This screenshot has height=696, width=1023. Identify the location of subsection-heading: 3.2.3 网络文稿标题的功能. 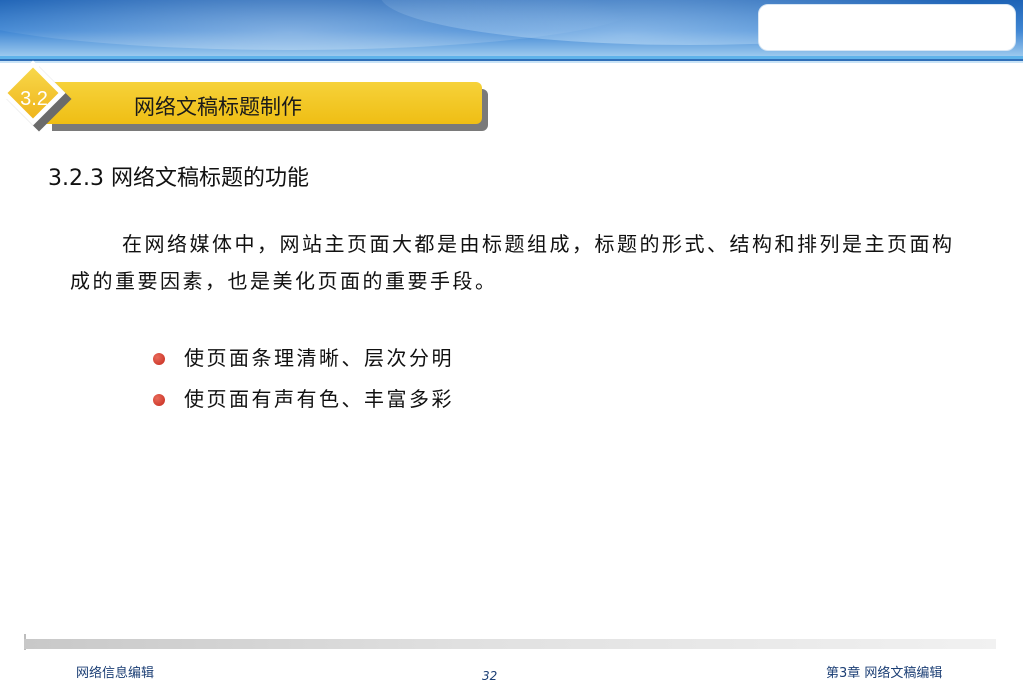
(178, 178).